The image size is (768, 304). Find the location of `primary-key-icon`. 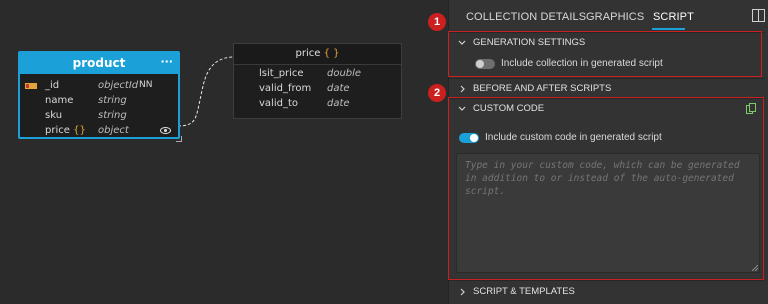

primary-key-icon is located at coordinates (31, 86).